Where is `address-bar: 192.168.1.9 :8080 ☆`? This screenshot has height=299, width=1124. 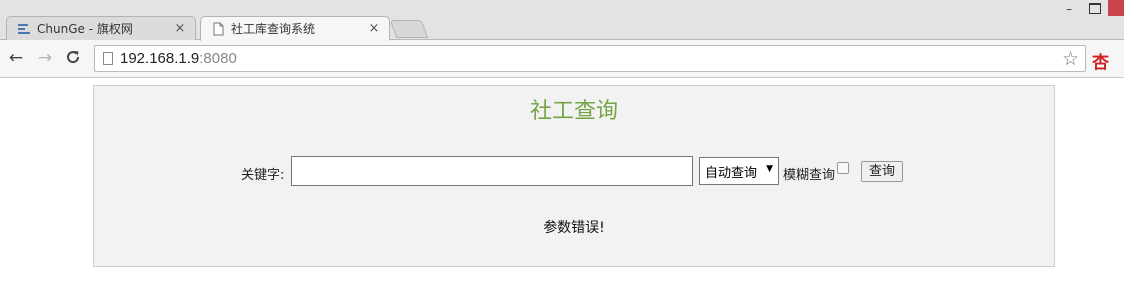 address-bar: 192.168.1.9 :8080 ☆ is located at coordinates (590, 58).